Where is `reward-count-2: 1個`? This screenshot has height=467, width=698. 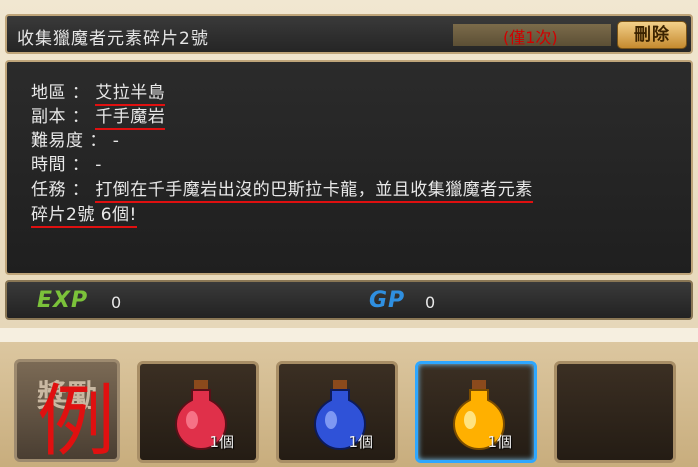
reward-count-2: 1個 is located at coordinates (360, 442).